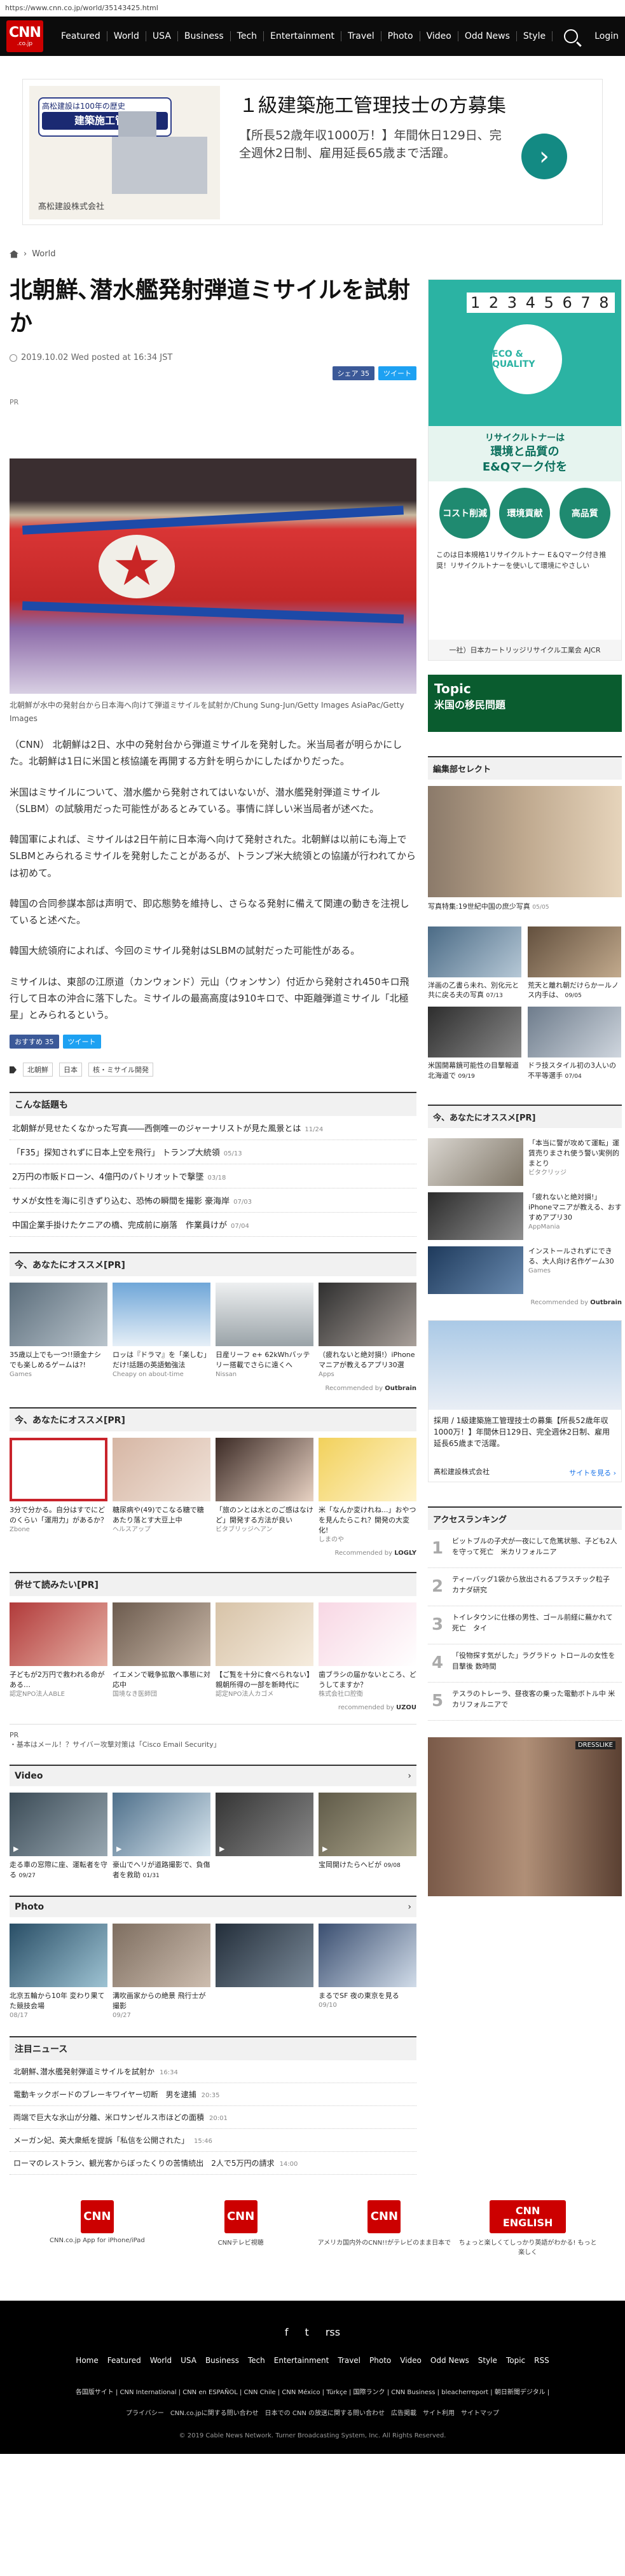 This screenshot has height=2576, width=625. I want to click on tag: 日本, so click(71, 1070).